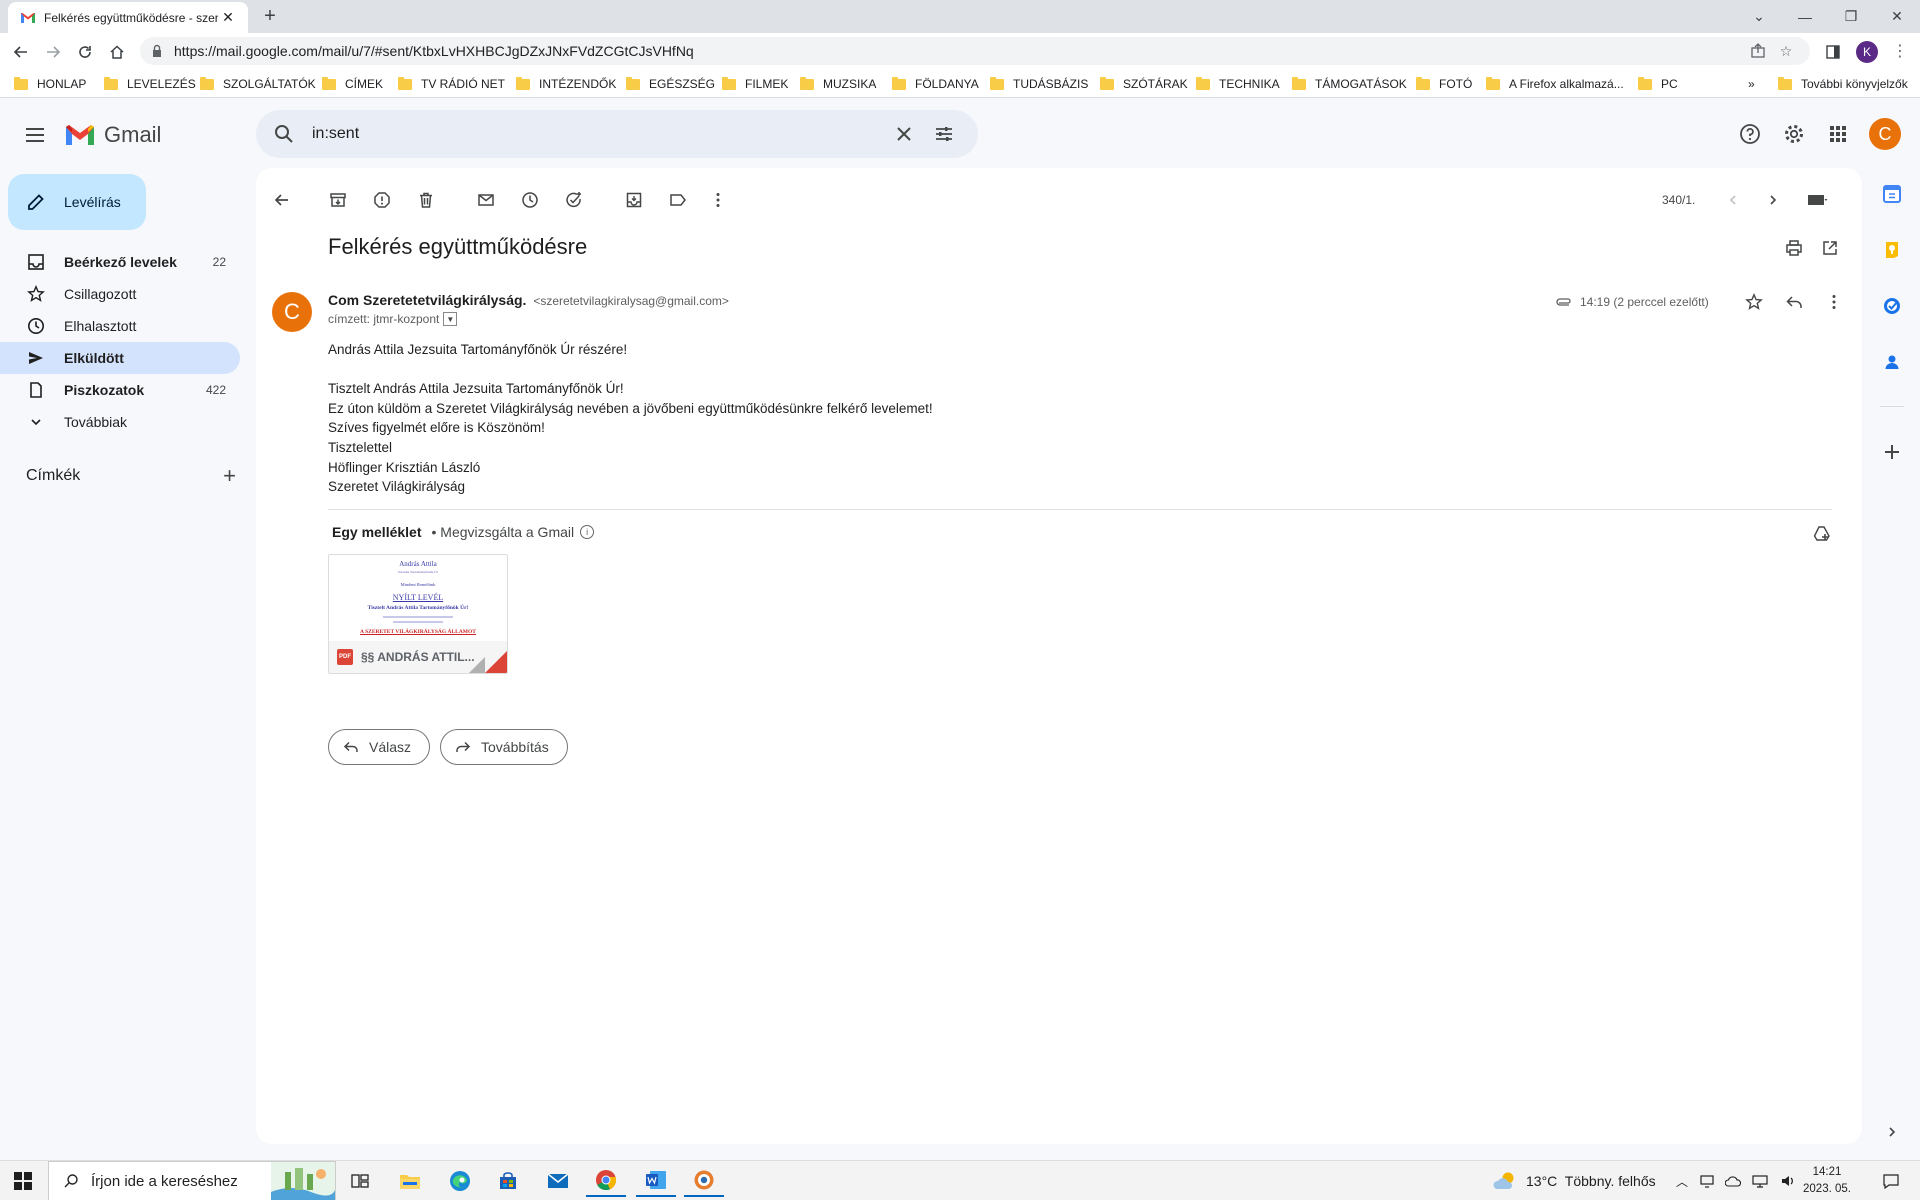  I want to click on bookmark-folder: MUZSIKA, so click(838, 84).